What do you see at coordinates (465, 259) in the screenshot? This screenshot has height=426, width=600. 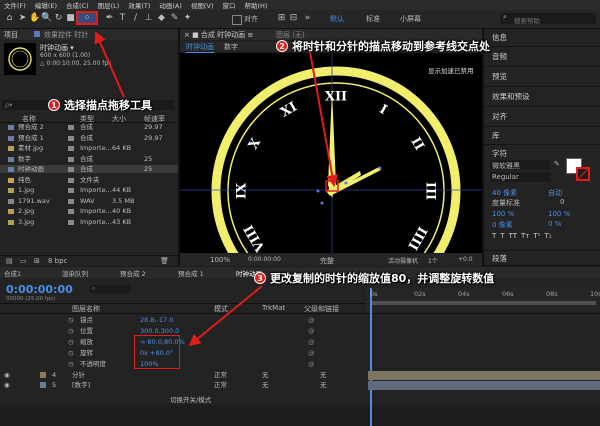 I see `exposure: +0.0` at bounding box center [465, 259].